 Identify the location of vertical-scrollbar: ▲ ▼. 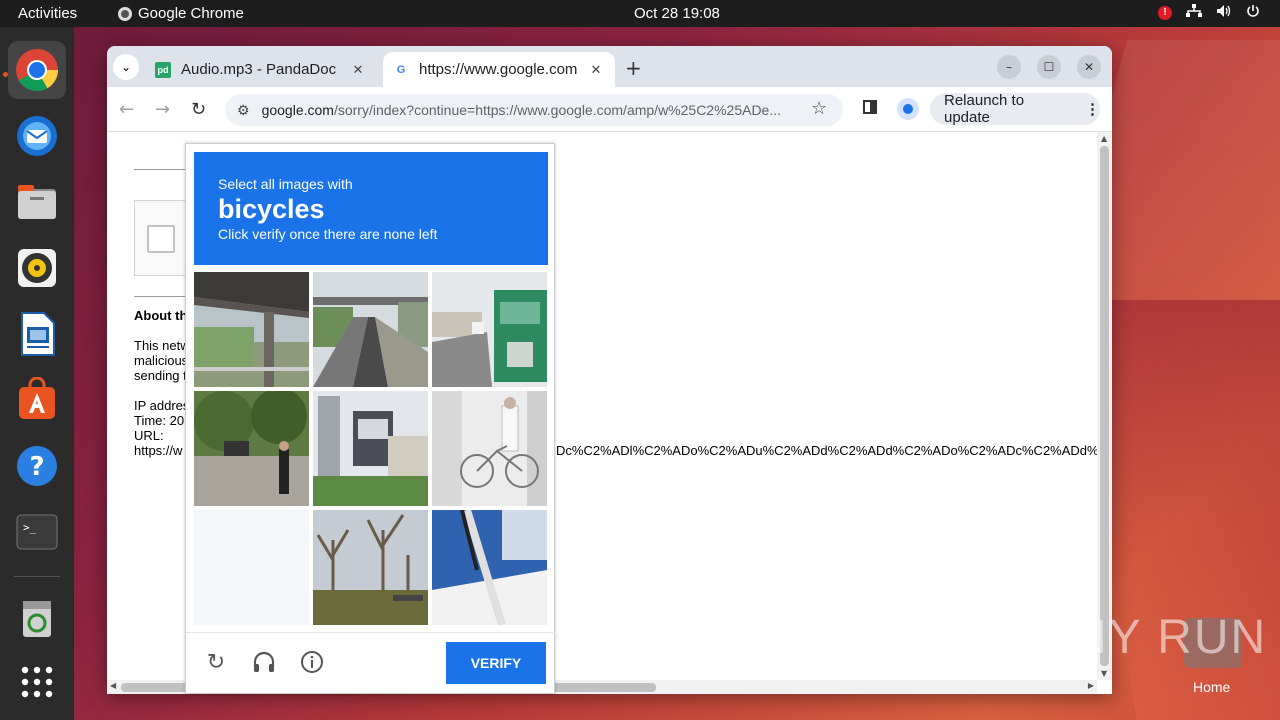
(1104, 406).